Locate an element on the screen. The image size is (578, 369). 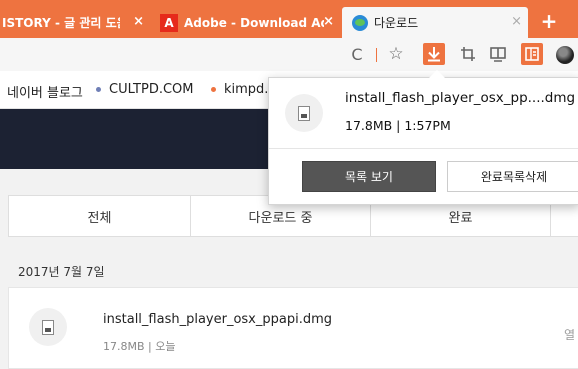
tab-tistory: ISTORY - 글 관리 도움말 × is located at coordinates (75, 22).